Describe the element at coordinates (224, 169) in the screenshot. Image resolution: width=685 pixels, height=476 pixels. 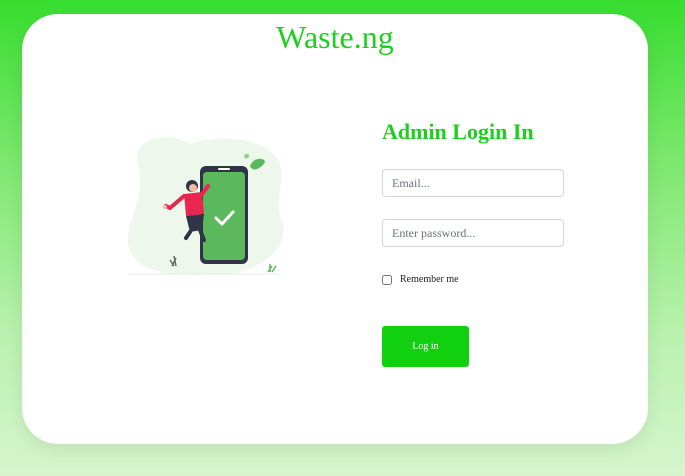
I see `phone-notch` at that location.